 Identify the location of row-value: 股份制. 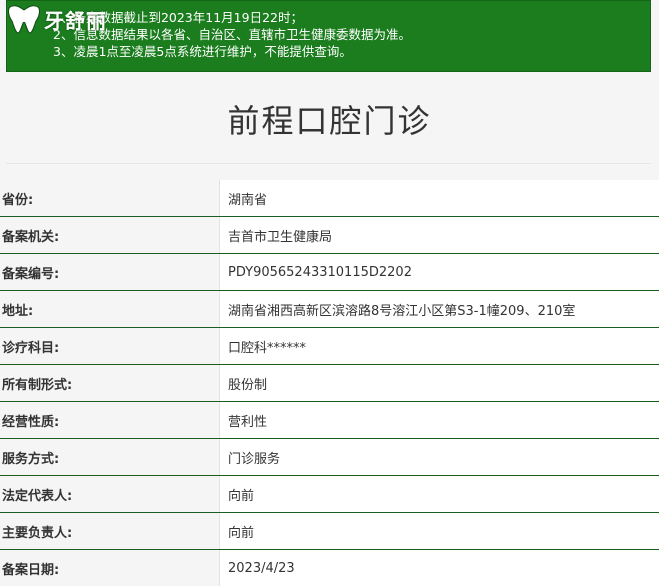
(439, 383).